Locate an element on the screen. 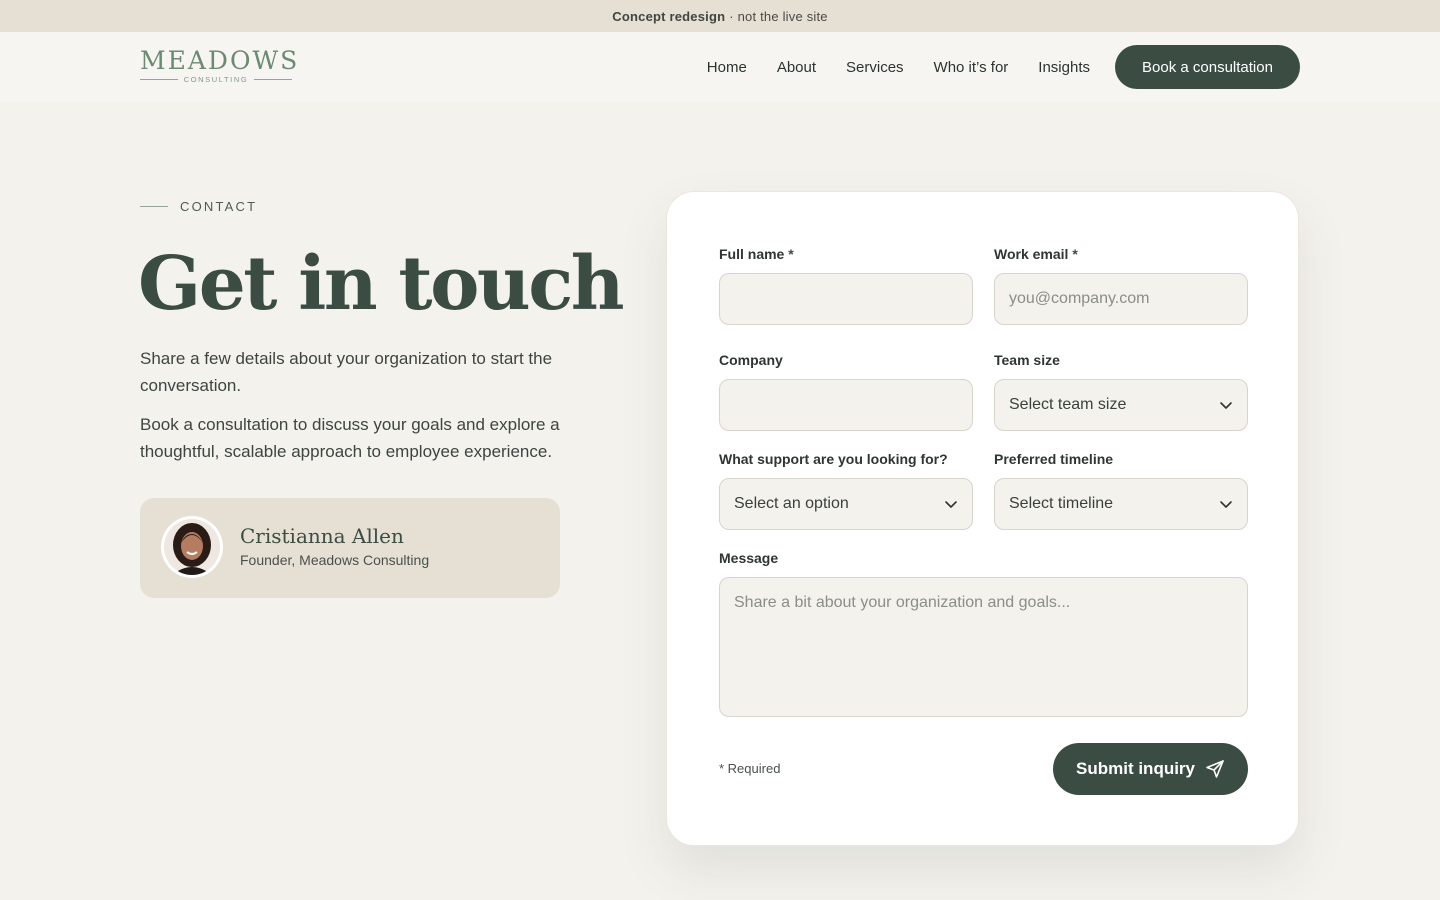 This screenshot has width=1440, height=900. nav-who-its-for: Who it’s for is located at coordinates (971, 67).